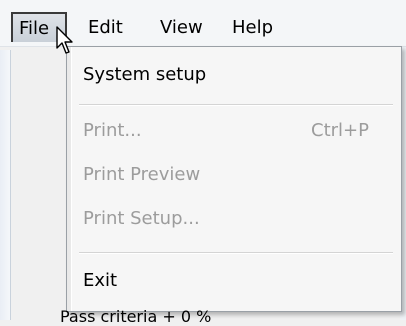  I want to click on menu-item-label: Exit, so click(100, 280).